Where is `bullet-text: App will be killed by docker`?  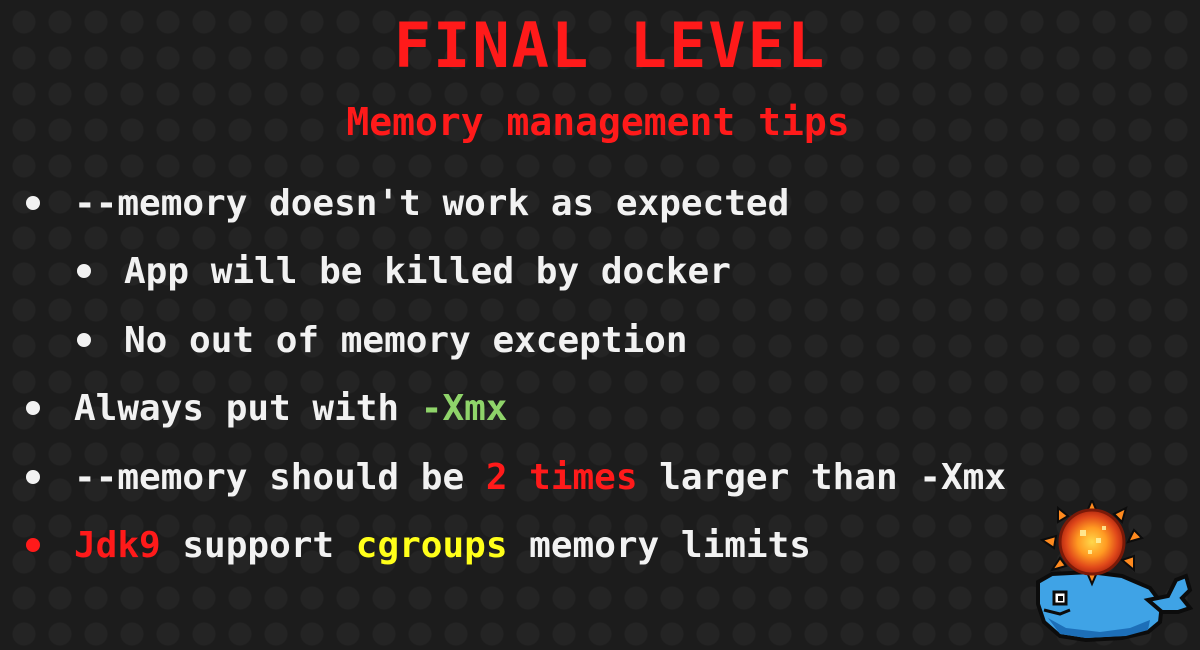
bullet-text: App will be killed by docker is located at coordinates (427, 272).